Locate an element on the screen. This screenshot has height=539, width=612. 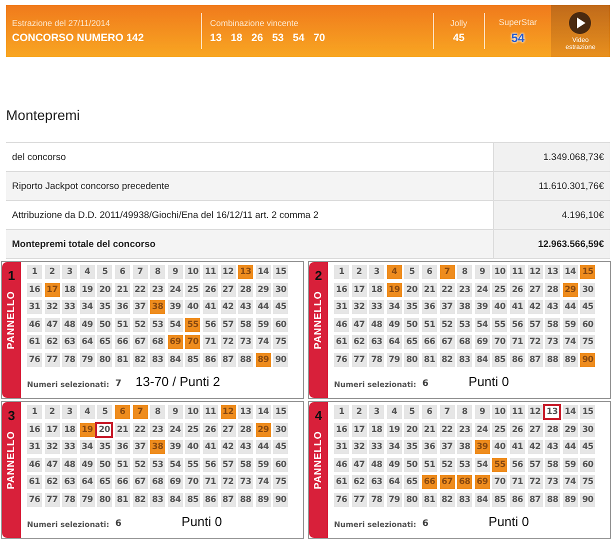
number-cell: 40 is located at coordinates (500, 447).